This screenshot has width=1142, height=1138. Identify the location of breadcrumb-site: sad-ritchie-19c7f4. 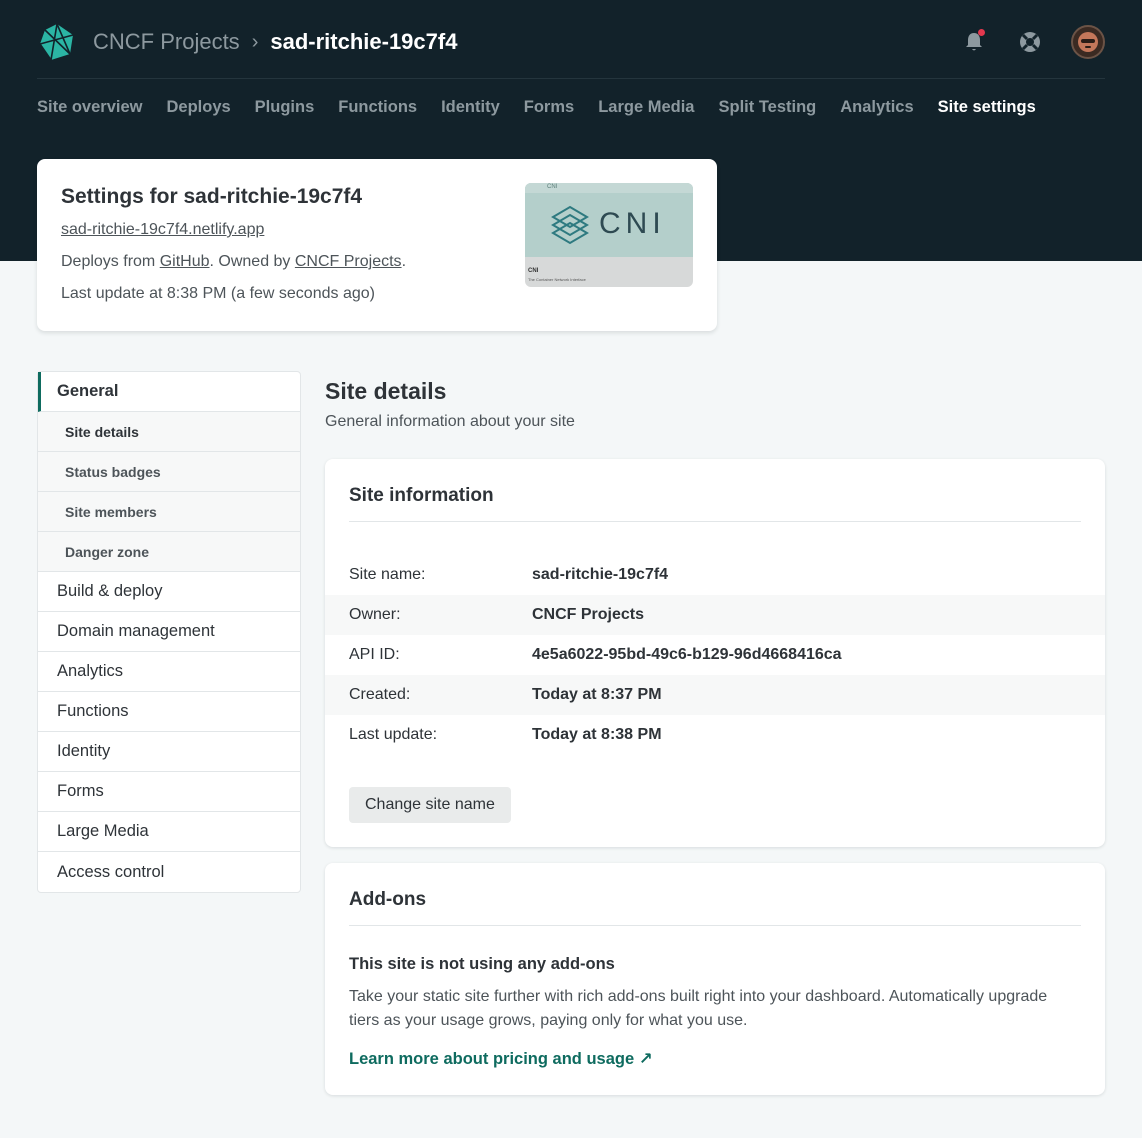
(363, 42).